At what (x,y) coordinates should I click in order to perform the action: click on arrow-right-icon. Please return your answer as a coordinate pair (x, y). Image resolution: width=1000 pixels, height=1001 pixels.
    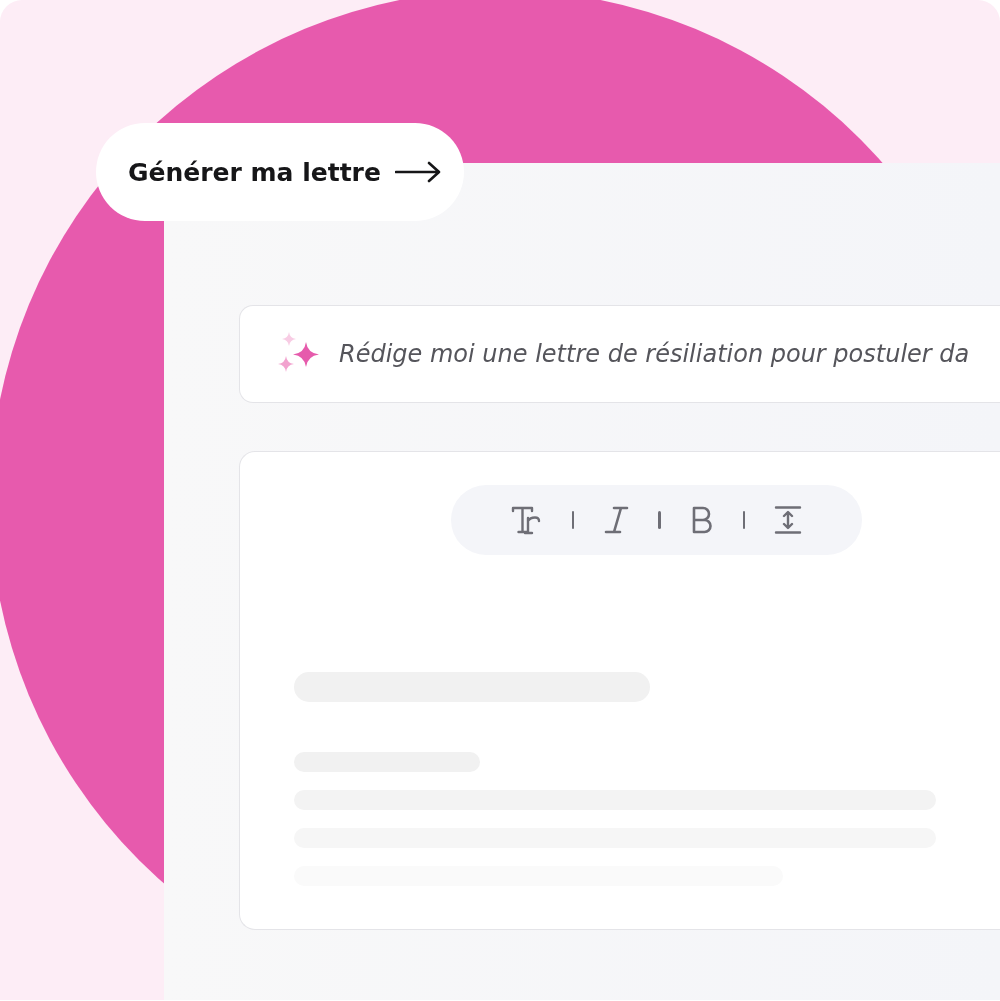
    Looking at the image, I should click on (417, 172).